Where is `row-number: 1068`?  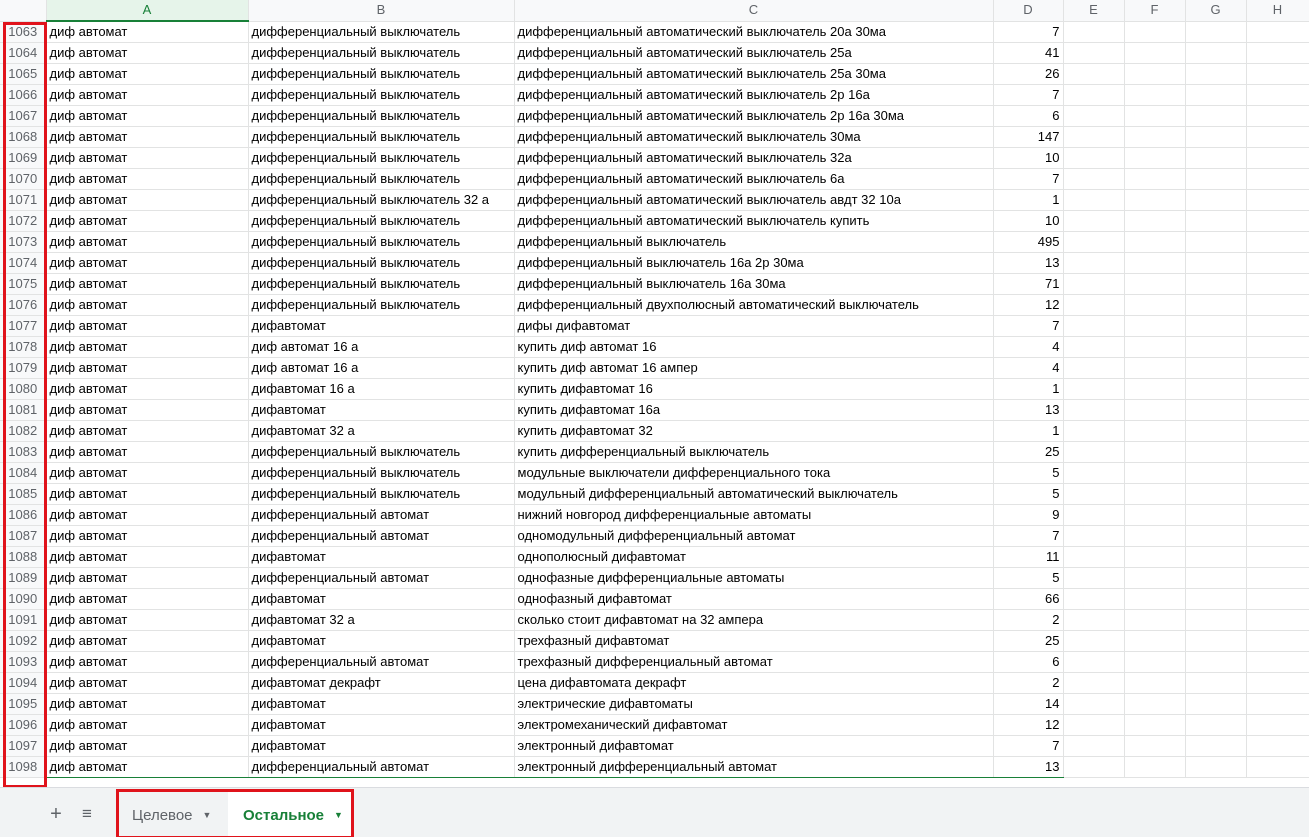 row-number: 1068 is located at coordinates (23, 137).